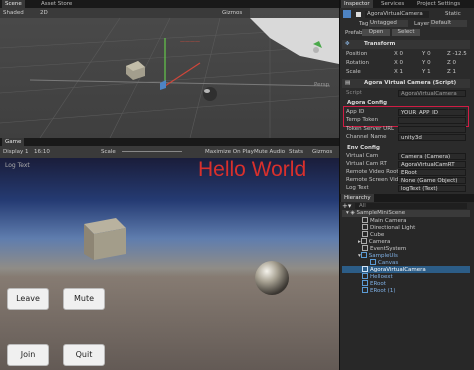 The height and width of the screenshot is (370, 474). What do you see at coordinates (374, 283) in the screenshot?
I see `hierarchy-item-eroot: ERoot` at bounding box center [374, 283].